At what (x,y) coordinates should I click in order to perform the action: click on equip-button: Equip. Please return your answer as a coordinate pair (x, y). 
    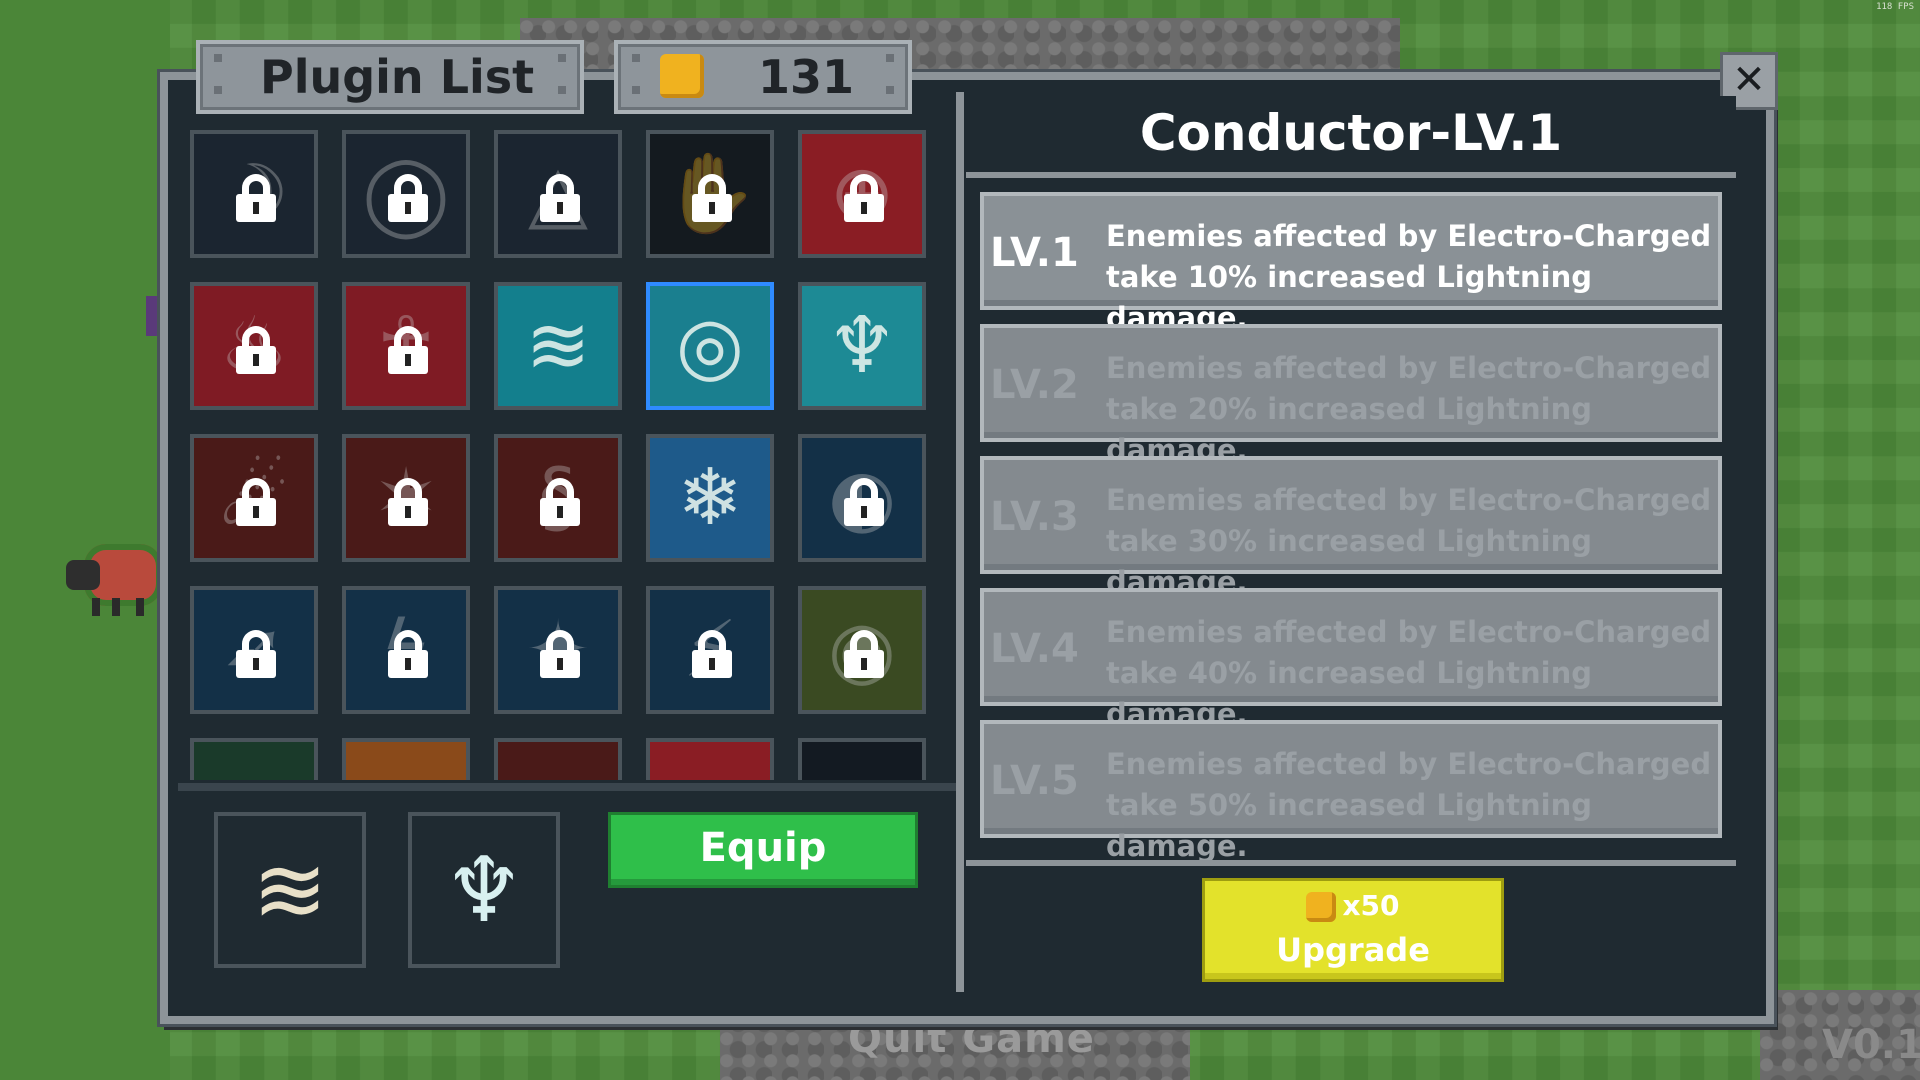
    Looking at the image, I should click on (763, 850).